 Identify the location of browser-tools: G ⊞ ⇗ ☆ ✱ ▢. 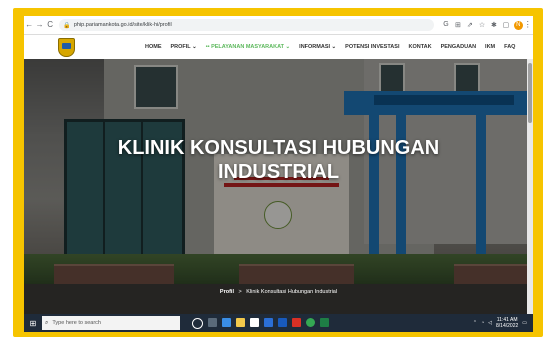
(476, 25).